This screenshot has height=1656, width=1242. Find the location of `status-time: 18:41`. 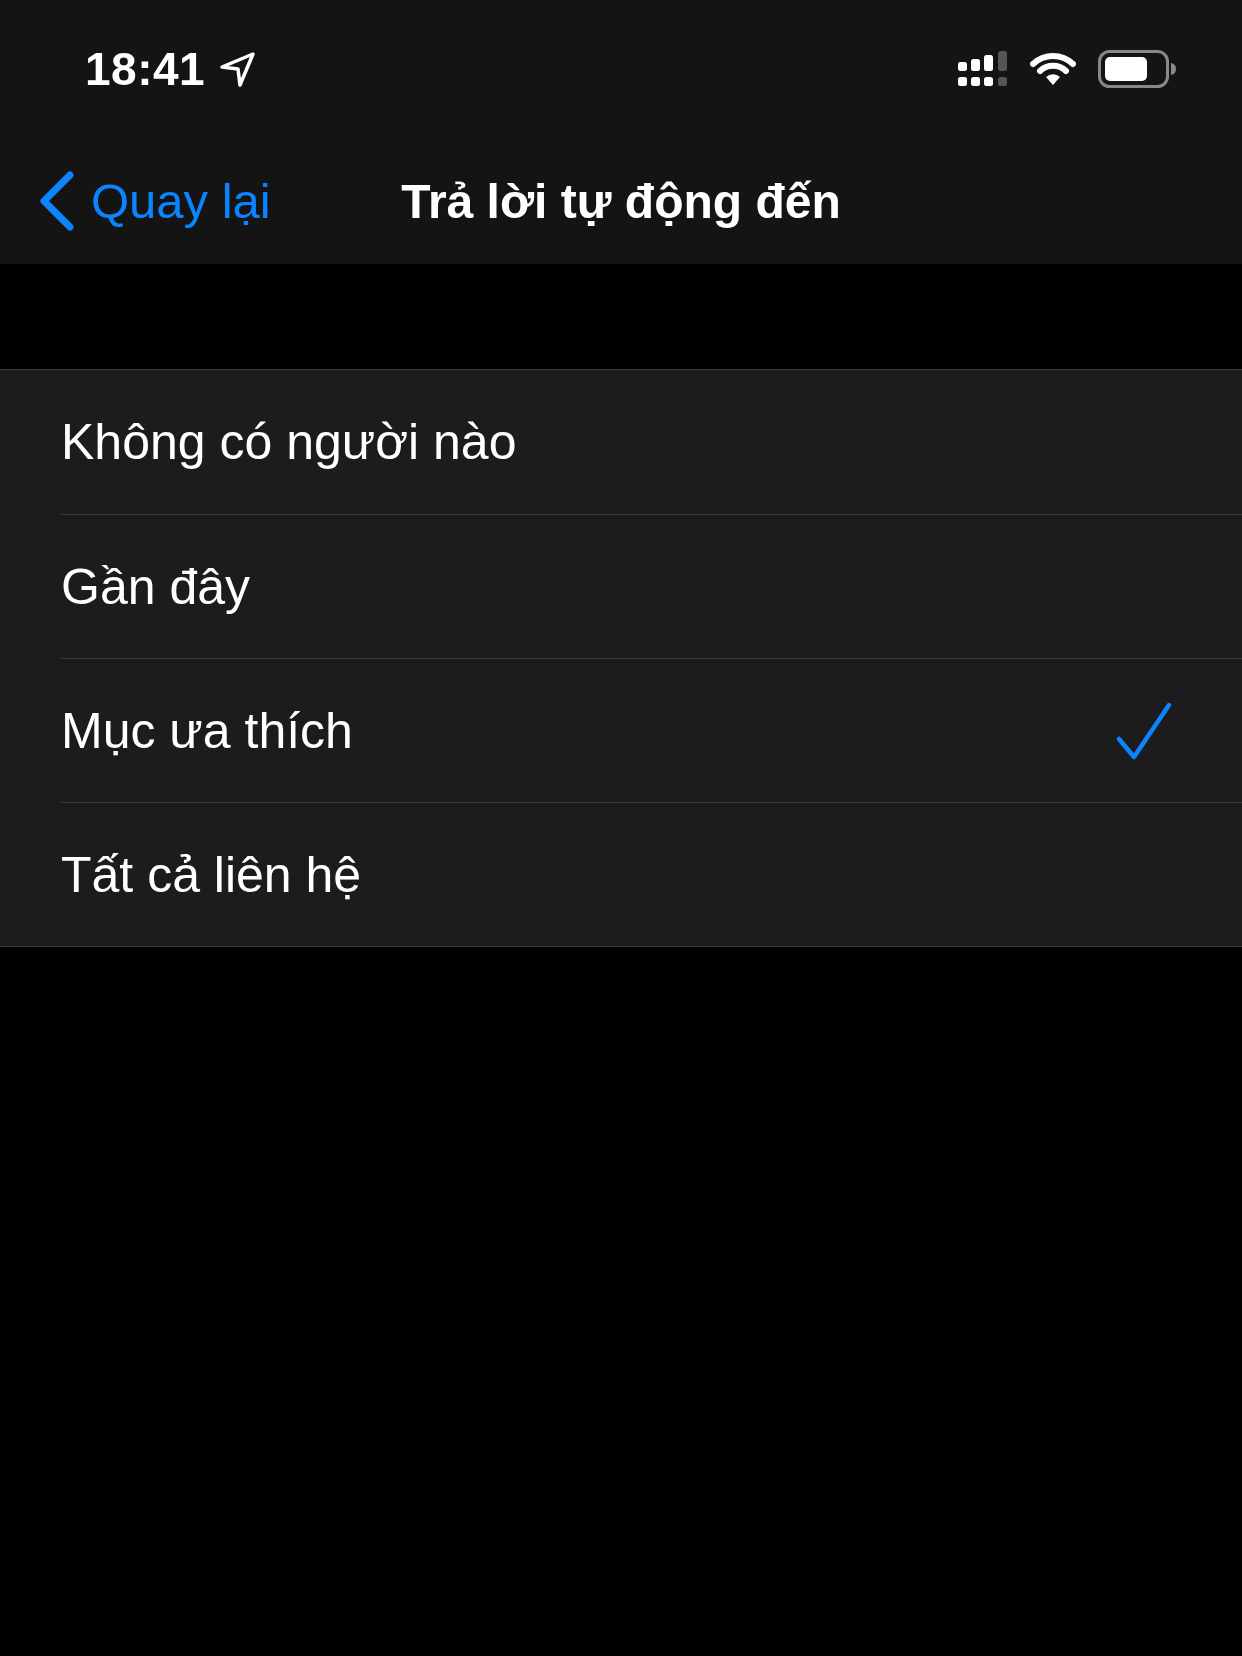

status-time: 18:41 is located at coordinates (145, 69).